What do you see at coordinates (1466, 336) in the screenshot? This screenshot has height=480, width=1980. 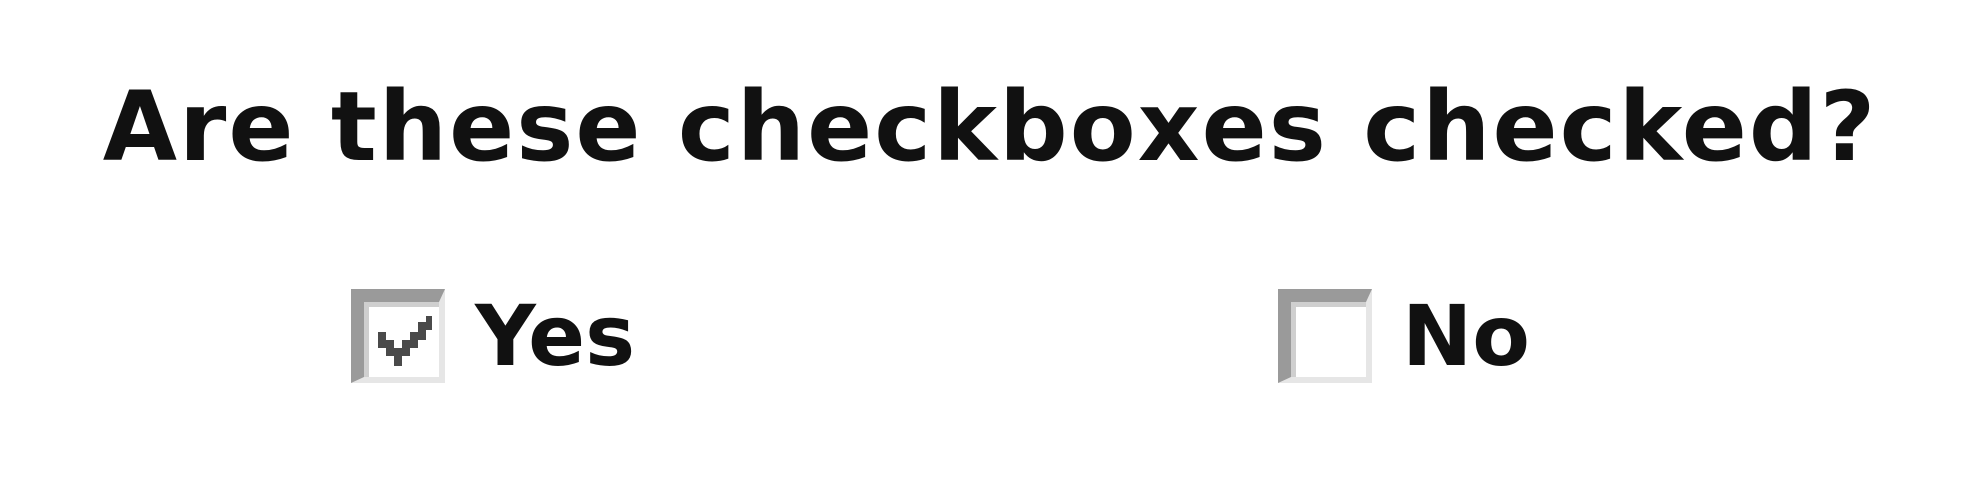 I see `no-label: No` at bounding box center [1466, 336].